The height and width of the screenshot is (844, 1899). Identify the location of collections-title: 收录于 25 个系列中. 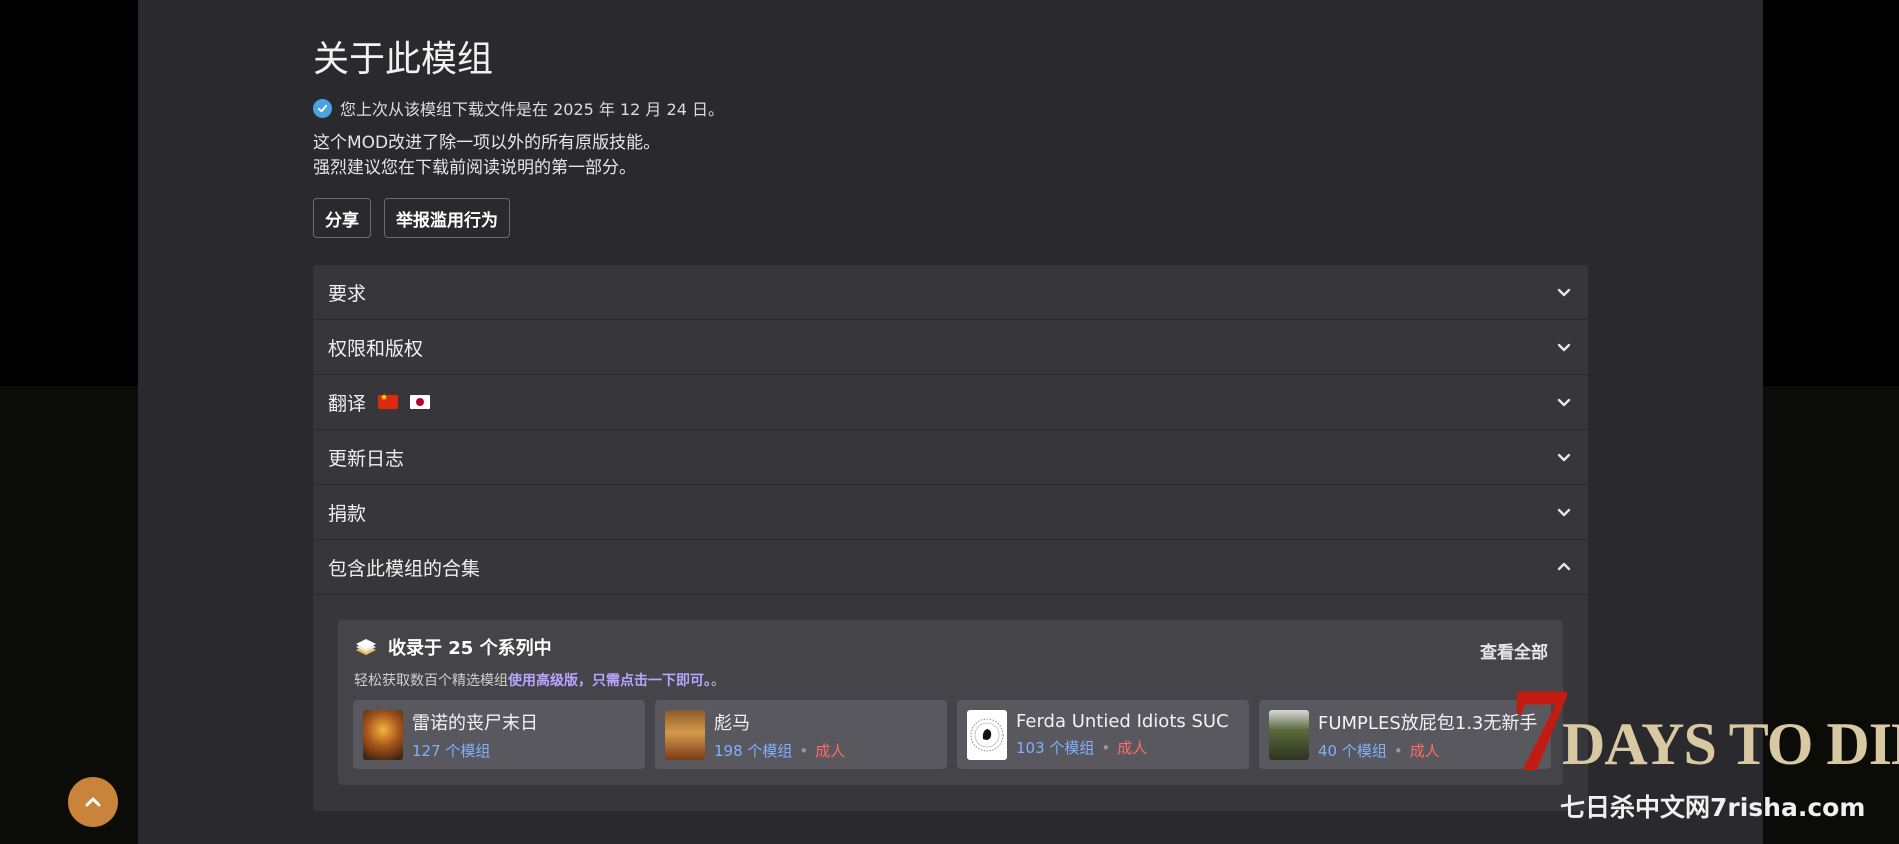
(470, 648).